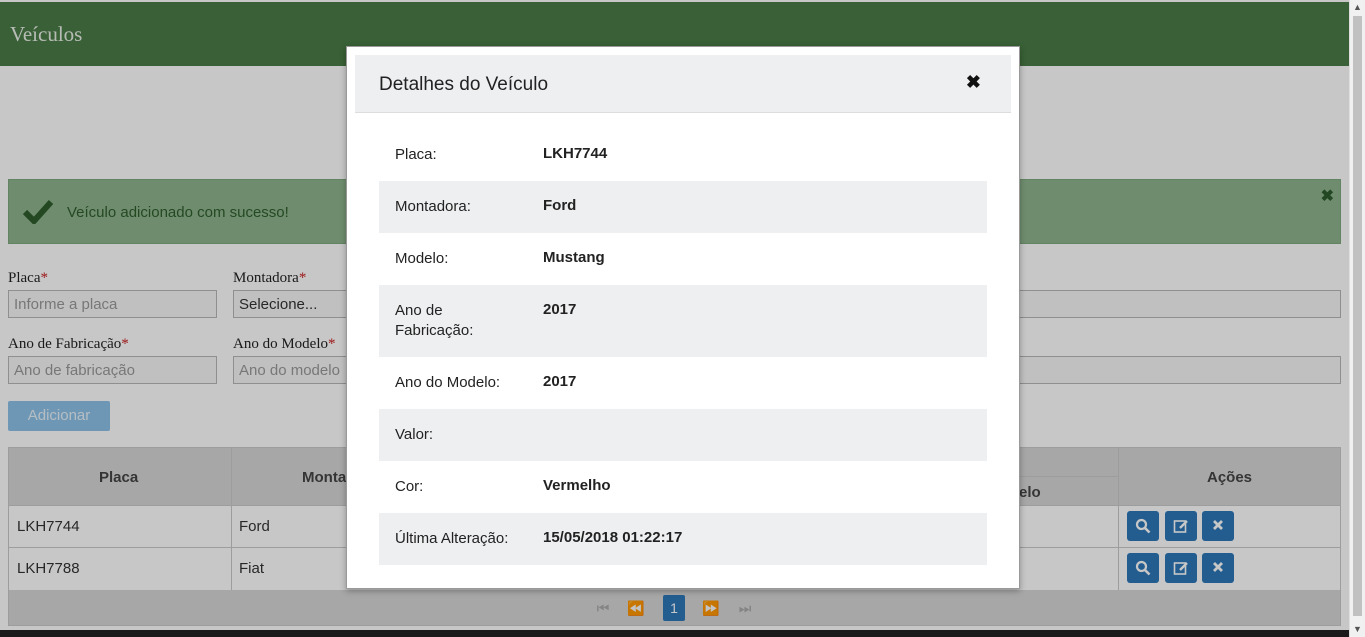 This screenshot has width=1365, height=637. I want to click on scrollbar-thumb, so click(1357, 316).